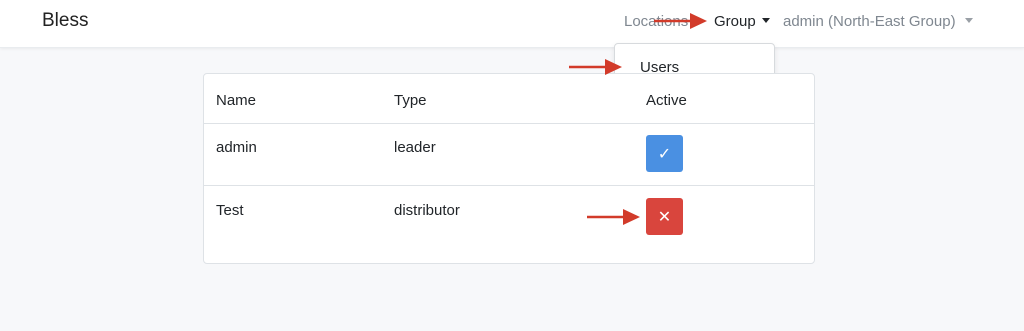  Describe the element at coordinates (869, 21) in the screenshot. I see `nav-user-label: admin (North-East Group)` at that location.